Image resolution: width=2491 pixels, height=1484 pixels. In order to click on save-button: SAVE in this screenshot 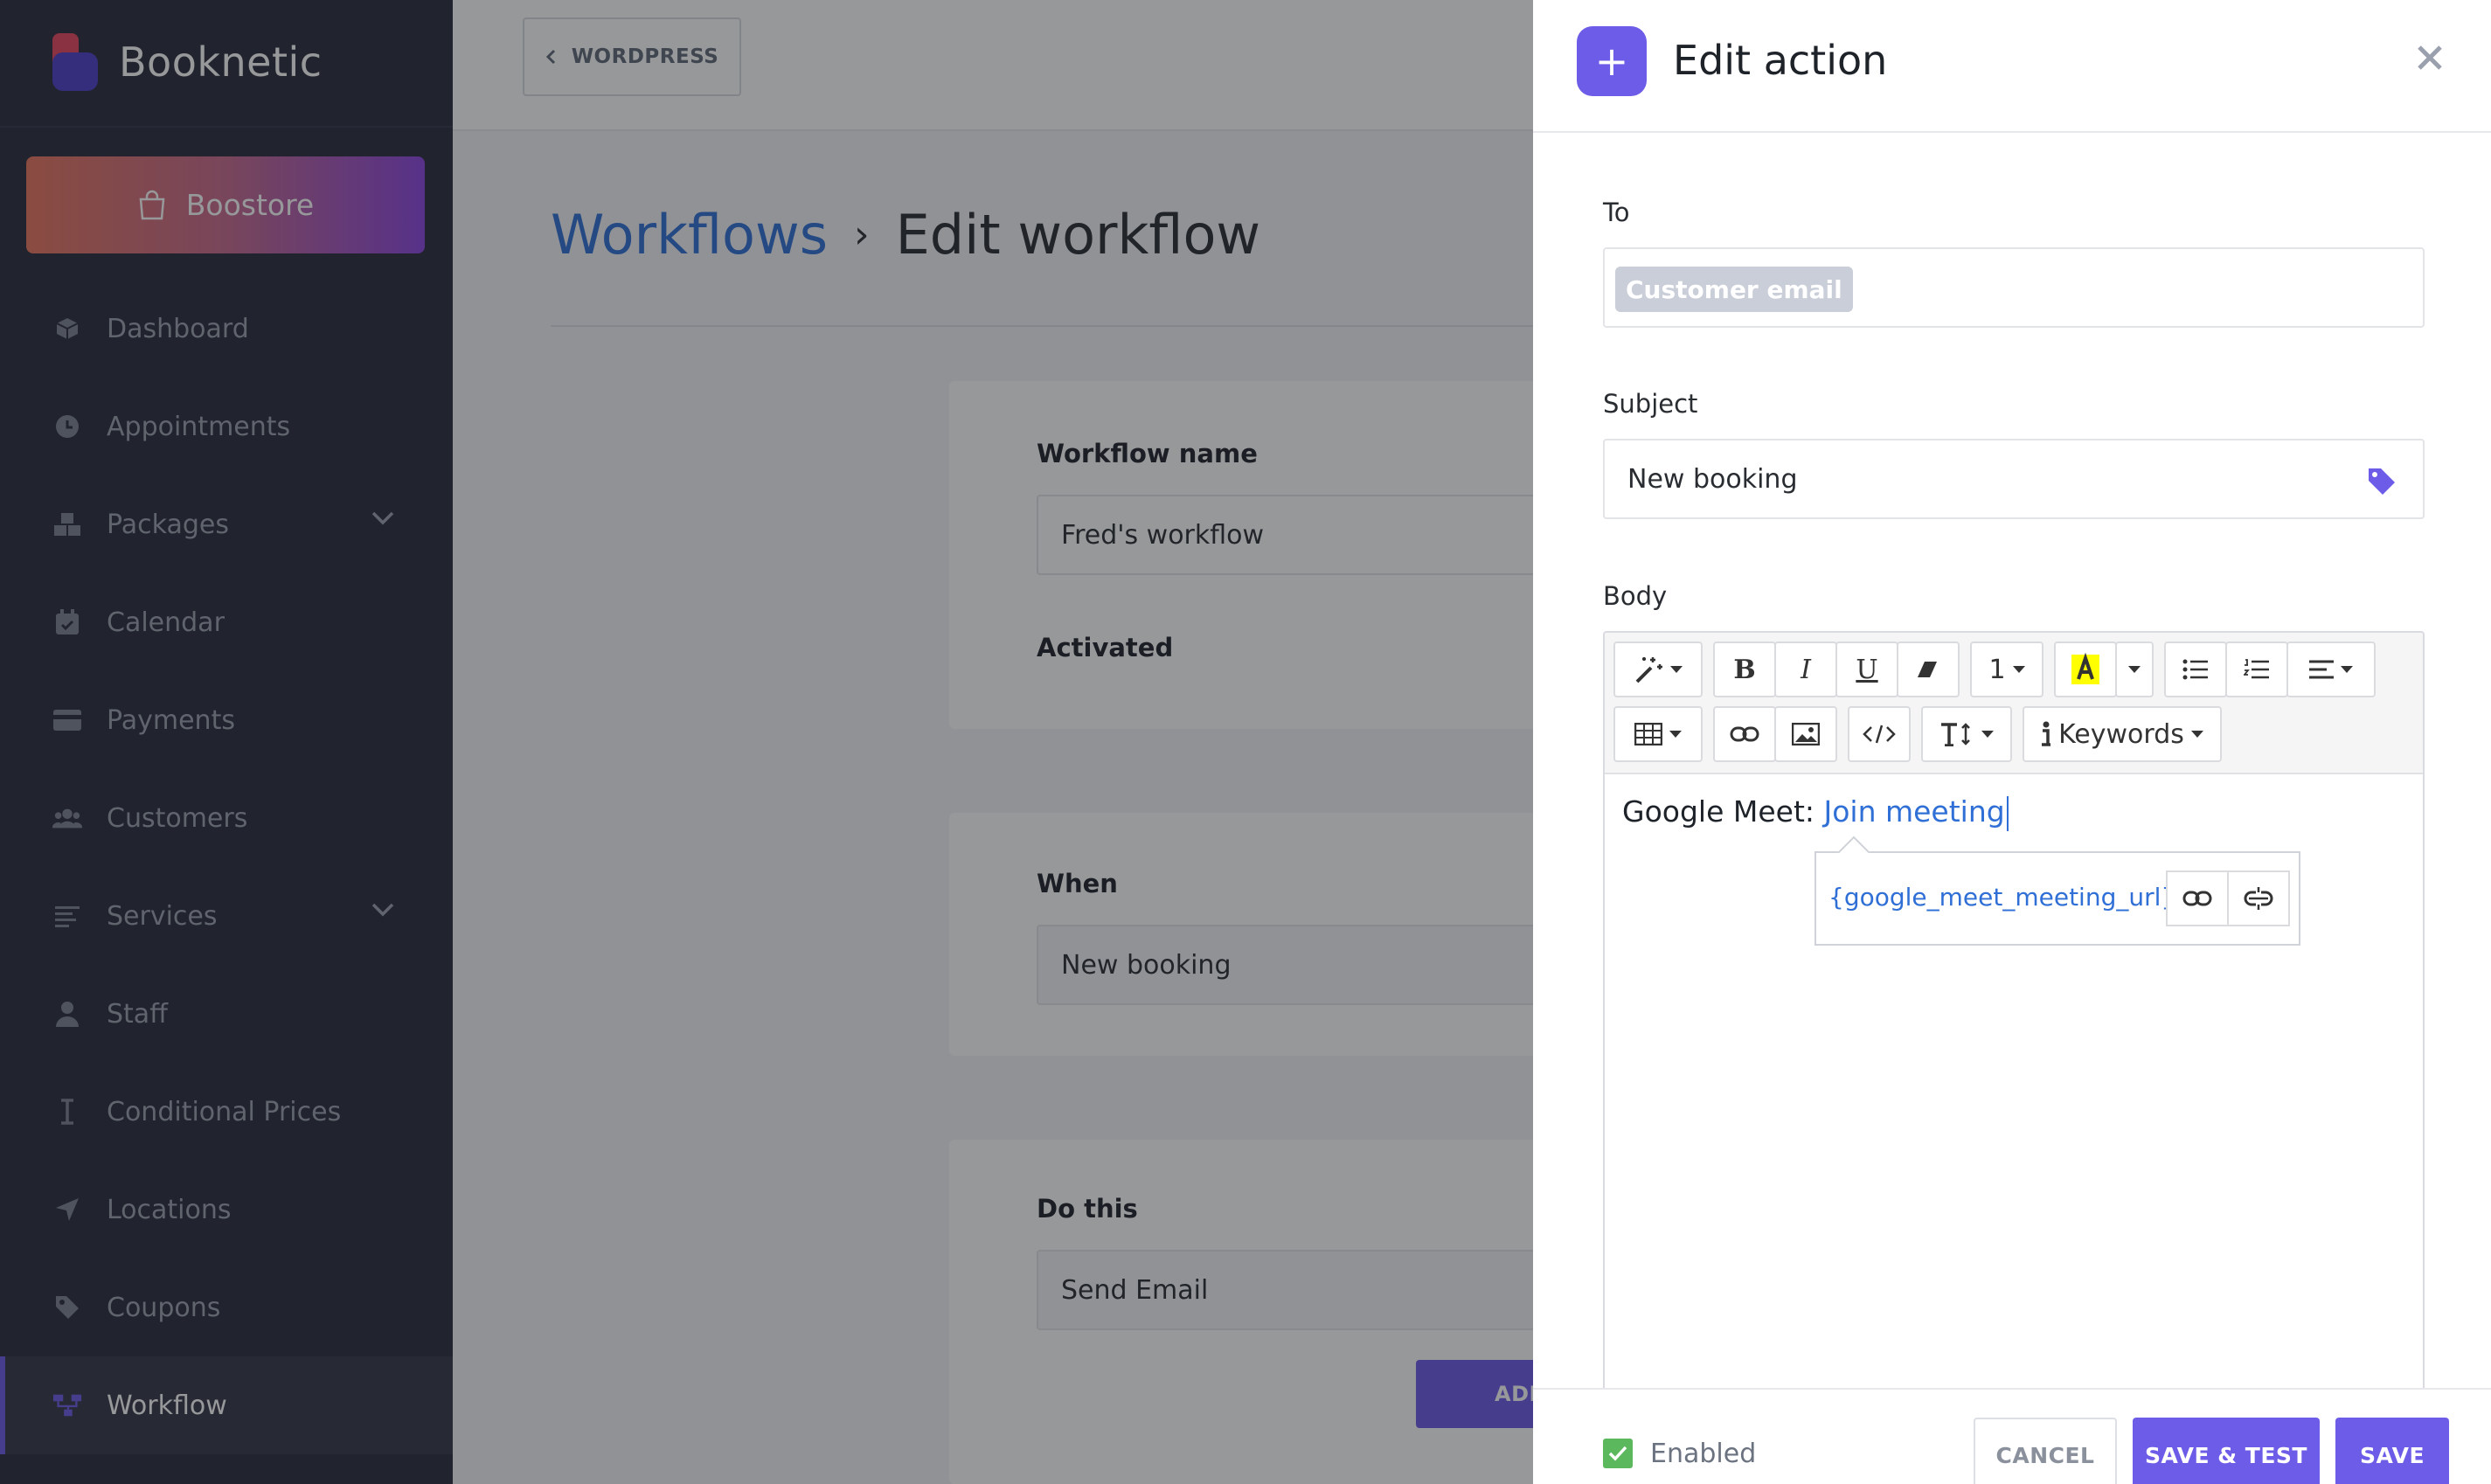, I will do `click(2392, 1451)`.